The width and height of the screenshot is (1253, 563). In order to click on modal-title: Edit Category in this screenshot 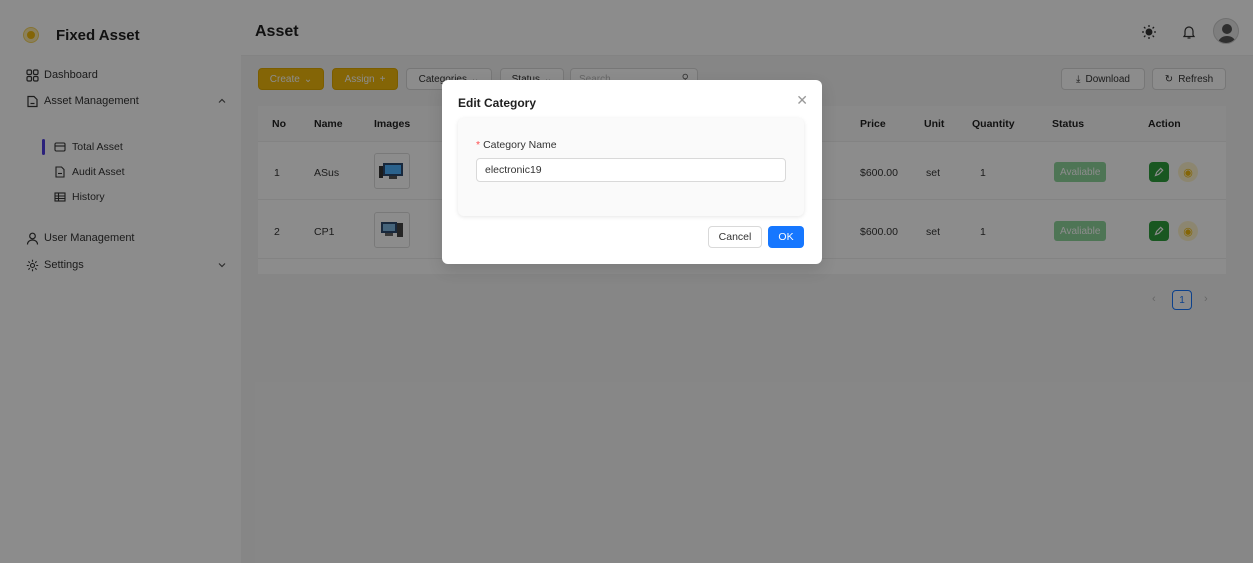, I will do `click(497, 103)`.